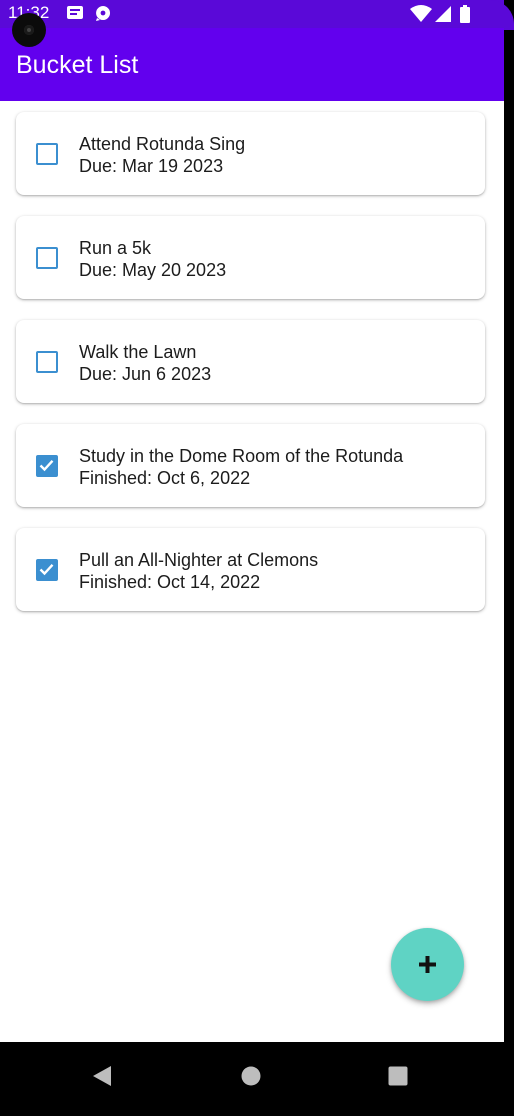 The image size is (514, 1116). What do you see at coordinates (115, 248) in the screenshot?
I see `item-title: Run a 5k` at bounding box center [115, 248].